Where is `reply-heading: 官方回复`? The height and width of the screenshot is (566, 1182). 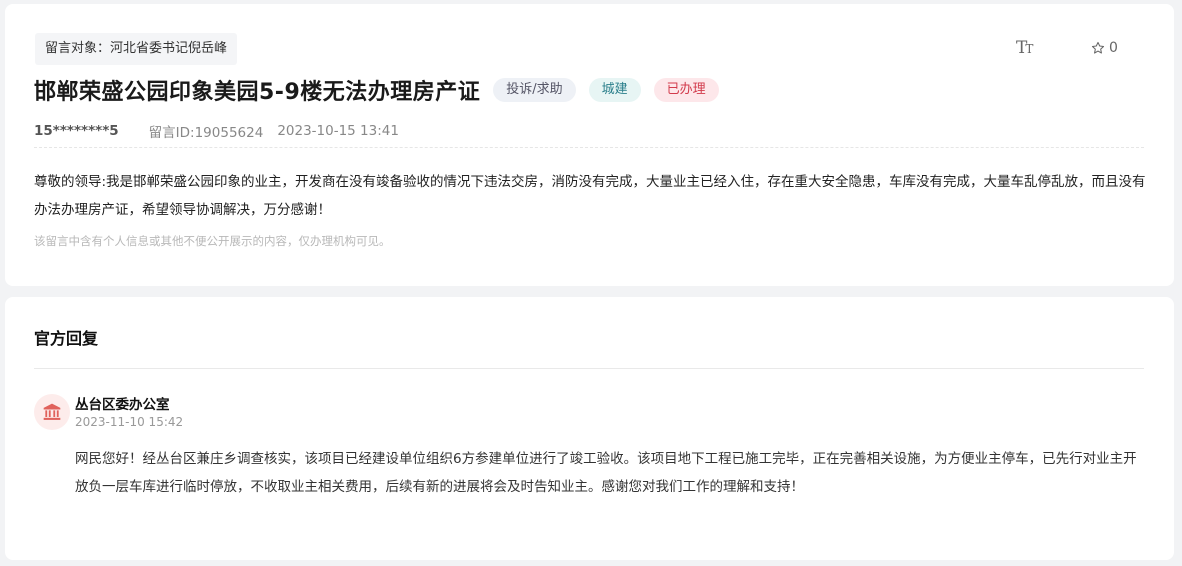
reply-heading: 官方回复 is located at coordinates (66, 338).